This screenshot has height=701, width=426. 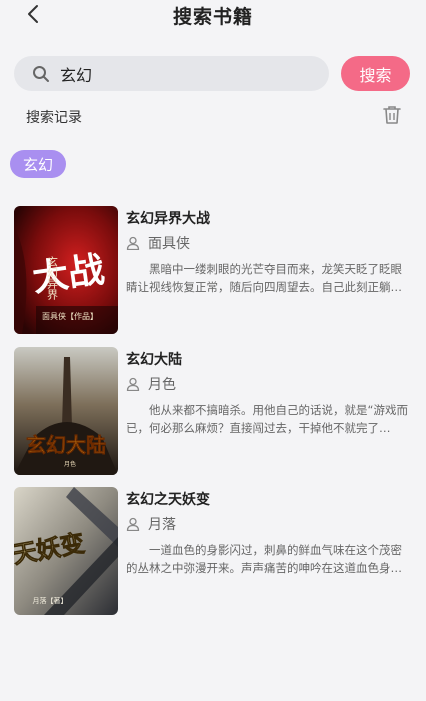 I want to click on book-cover: 天妖变 月落【著】, so click(x=66, y=551).